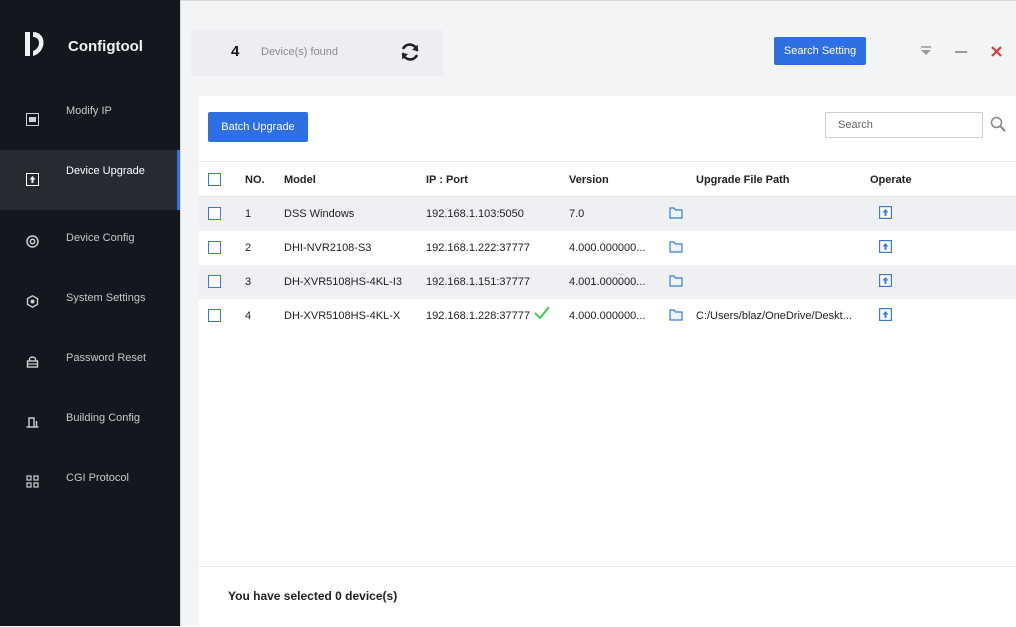  What do you see at coordinates (319, 214) in the screenshot?
I see `cell-model: DSS Windows` at bounding box center [319, 214].